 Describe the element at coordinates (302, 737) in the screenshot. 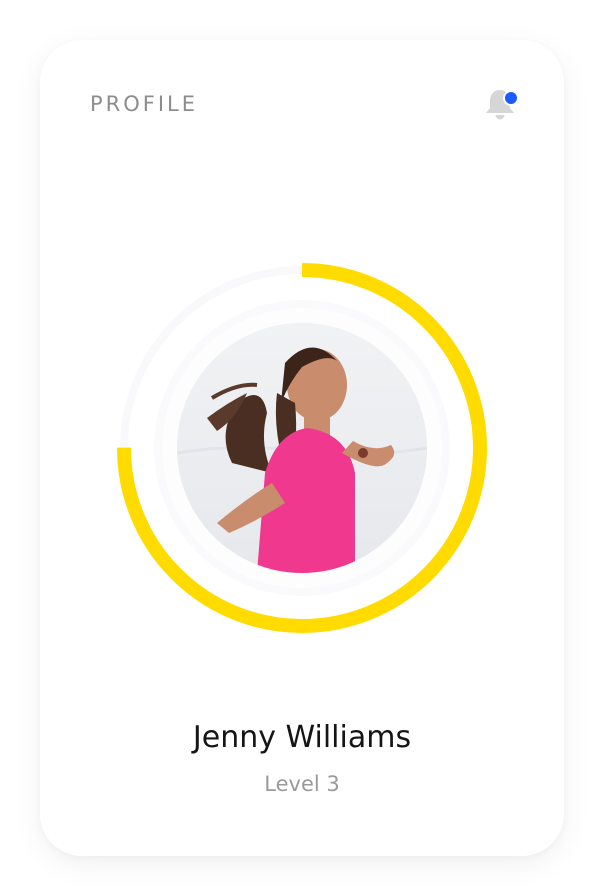

I see `profile-name: Jenny Williams` at that location.